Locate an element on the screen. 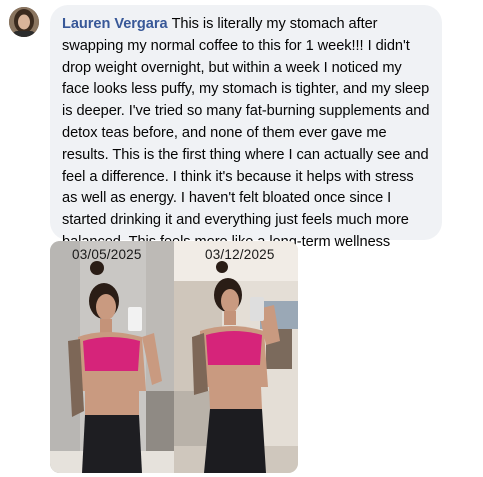 The image size is (483, 477). comment-author-name: Lauren Vergara is located at coordinates (115, 24).